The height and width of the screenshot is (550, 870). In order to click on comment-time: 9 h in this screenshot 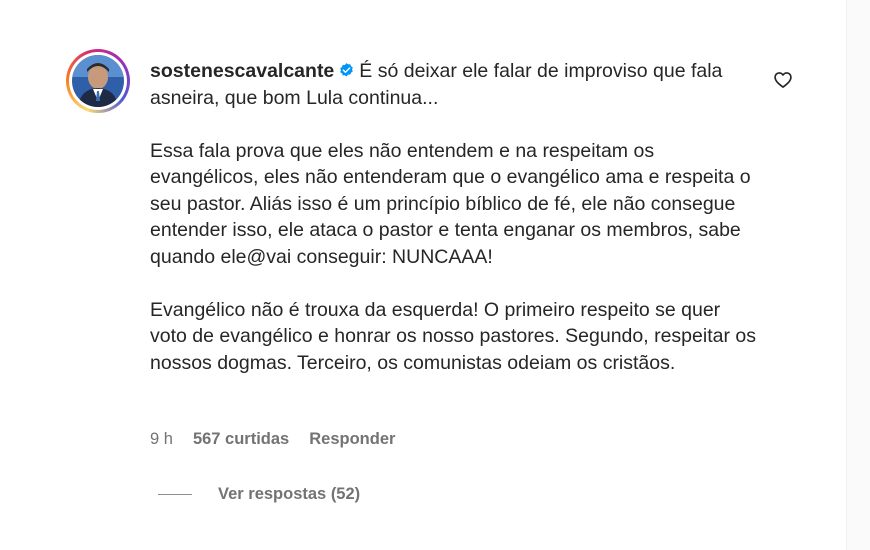, I will do `click(161, 439)`.